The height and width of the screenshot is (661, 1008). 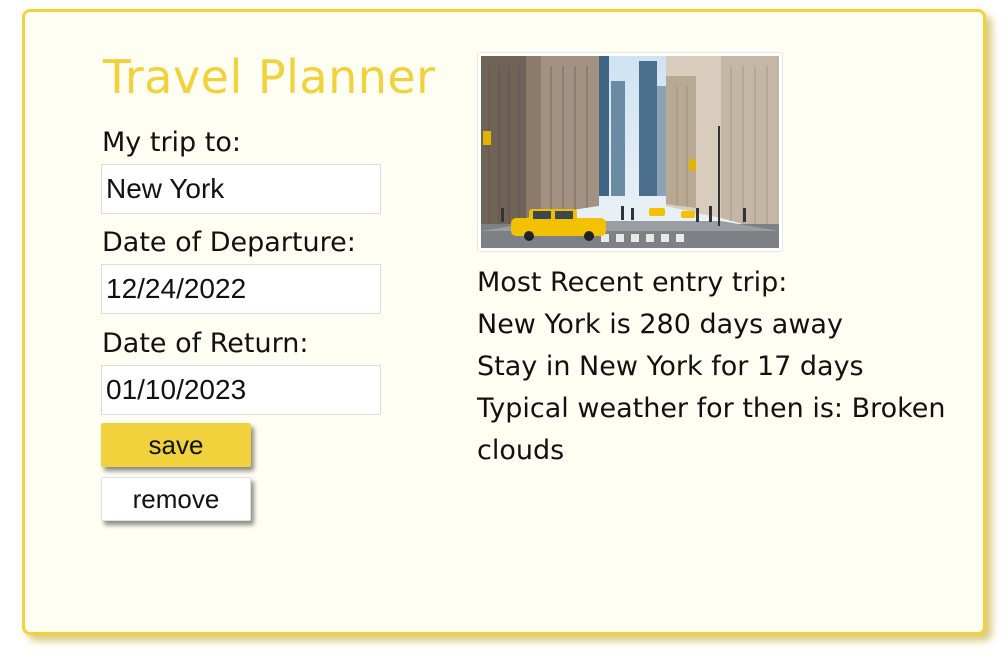 What do you see at coordinates (632, 282) in the screenshot?
I see `recent-trip-heading: Most Recent entry trip:` at bounding box center [632, 282].